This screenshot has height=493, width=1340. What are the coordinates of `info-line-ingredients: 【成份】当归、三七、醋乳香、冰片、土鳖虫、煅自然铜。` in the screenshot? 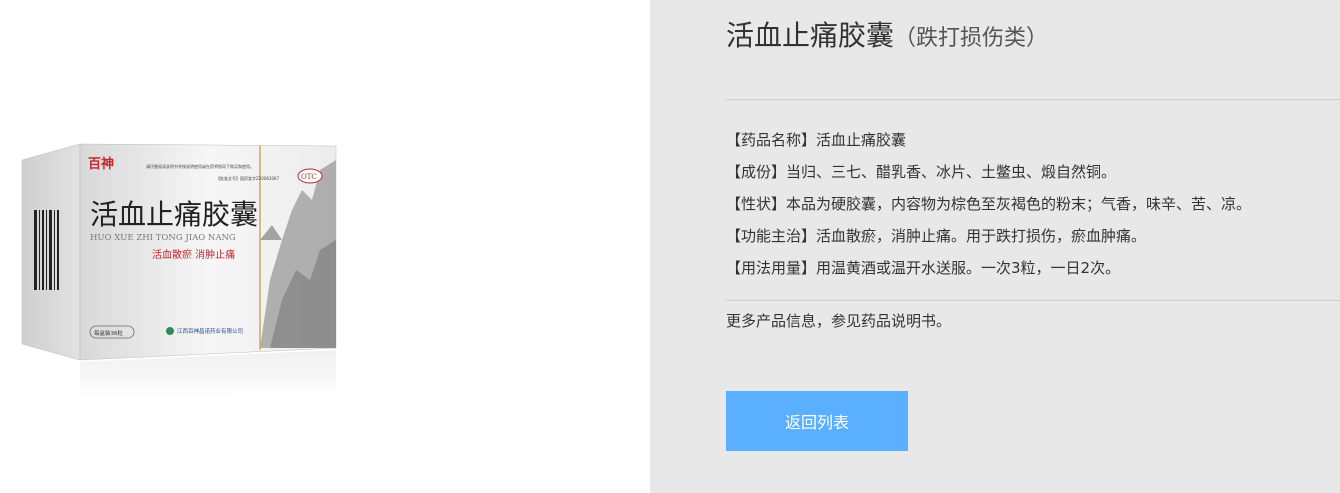 It's located at (921, 172).